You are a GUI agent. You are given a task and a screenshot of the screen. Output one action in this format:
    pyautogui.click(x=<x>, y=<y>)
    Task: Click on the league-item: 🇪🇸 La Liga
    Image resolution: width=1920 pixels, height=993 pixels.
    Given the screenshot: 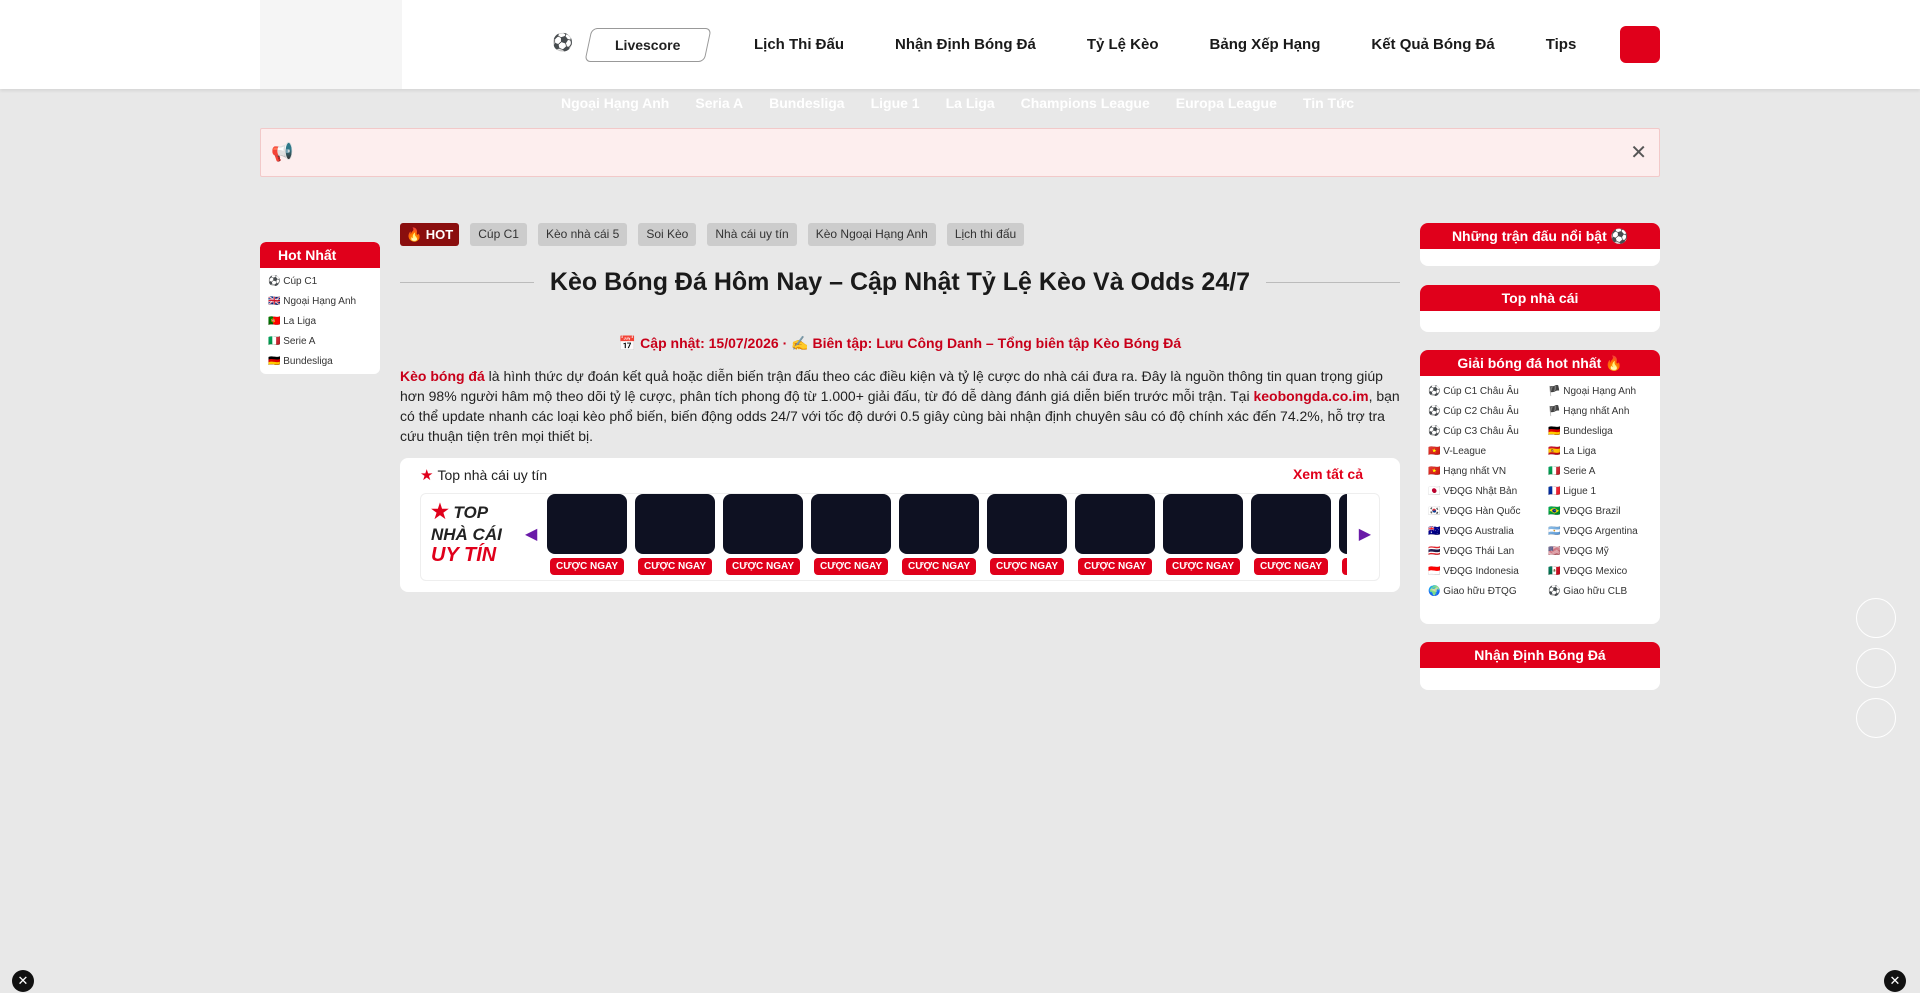 What is the action you would take?
    pyautogui.click(x=1604, y=452)
    